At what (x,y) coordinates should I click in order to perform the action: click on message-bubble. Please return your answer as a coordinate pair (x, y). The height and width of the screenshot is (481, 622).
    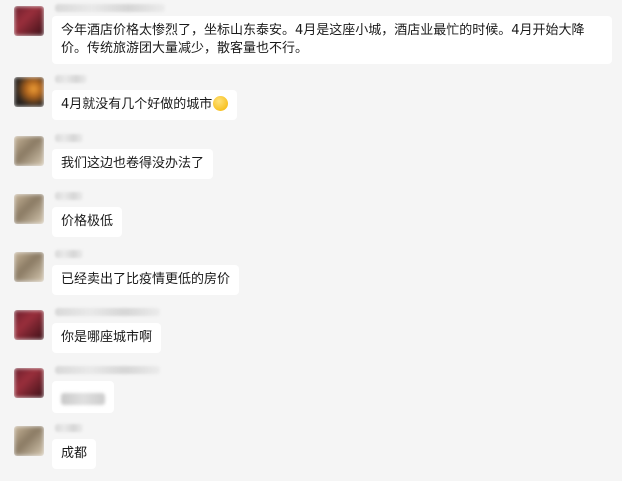
    Looking at the image, I should click on (83, 397).